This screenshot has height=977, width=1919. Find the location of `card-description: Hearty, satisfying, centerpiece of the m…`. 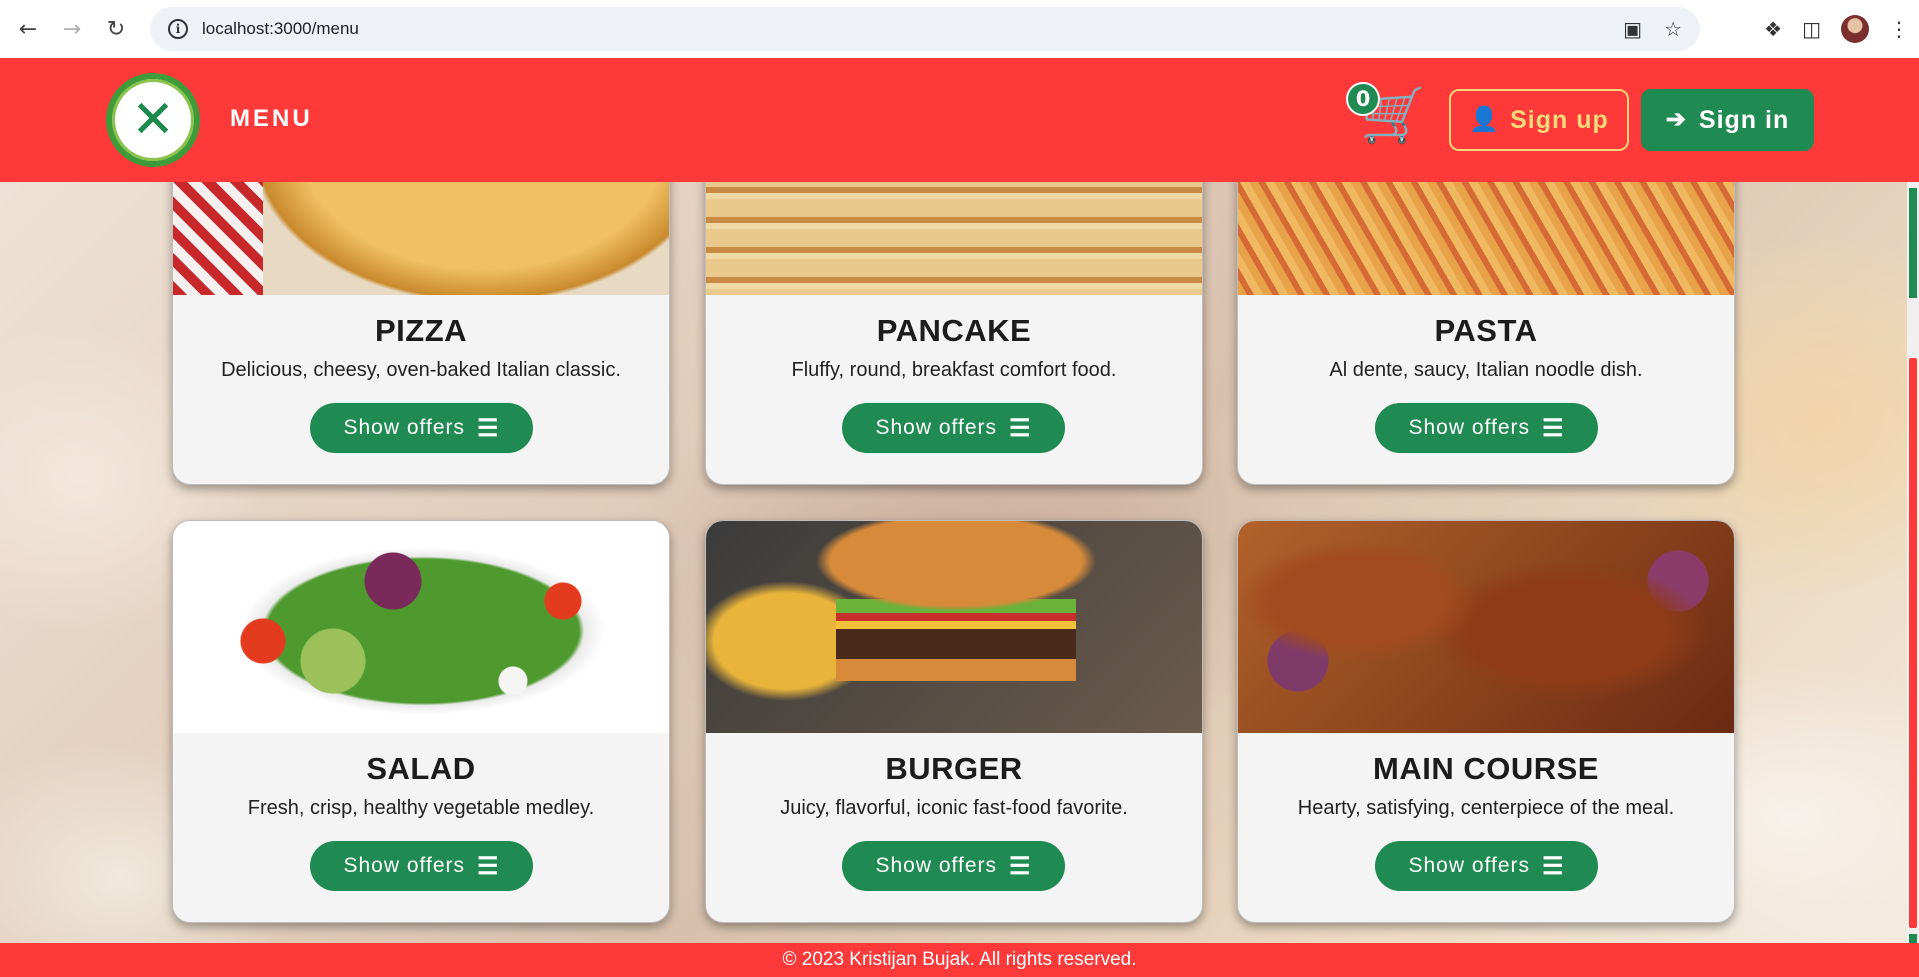

card-description: Hearty, satisfying, centerpiece of the m… is located at coordinates (1486, 808).